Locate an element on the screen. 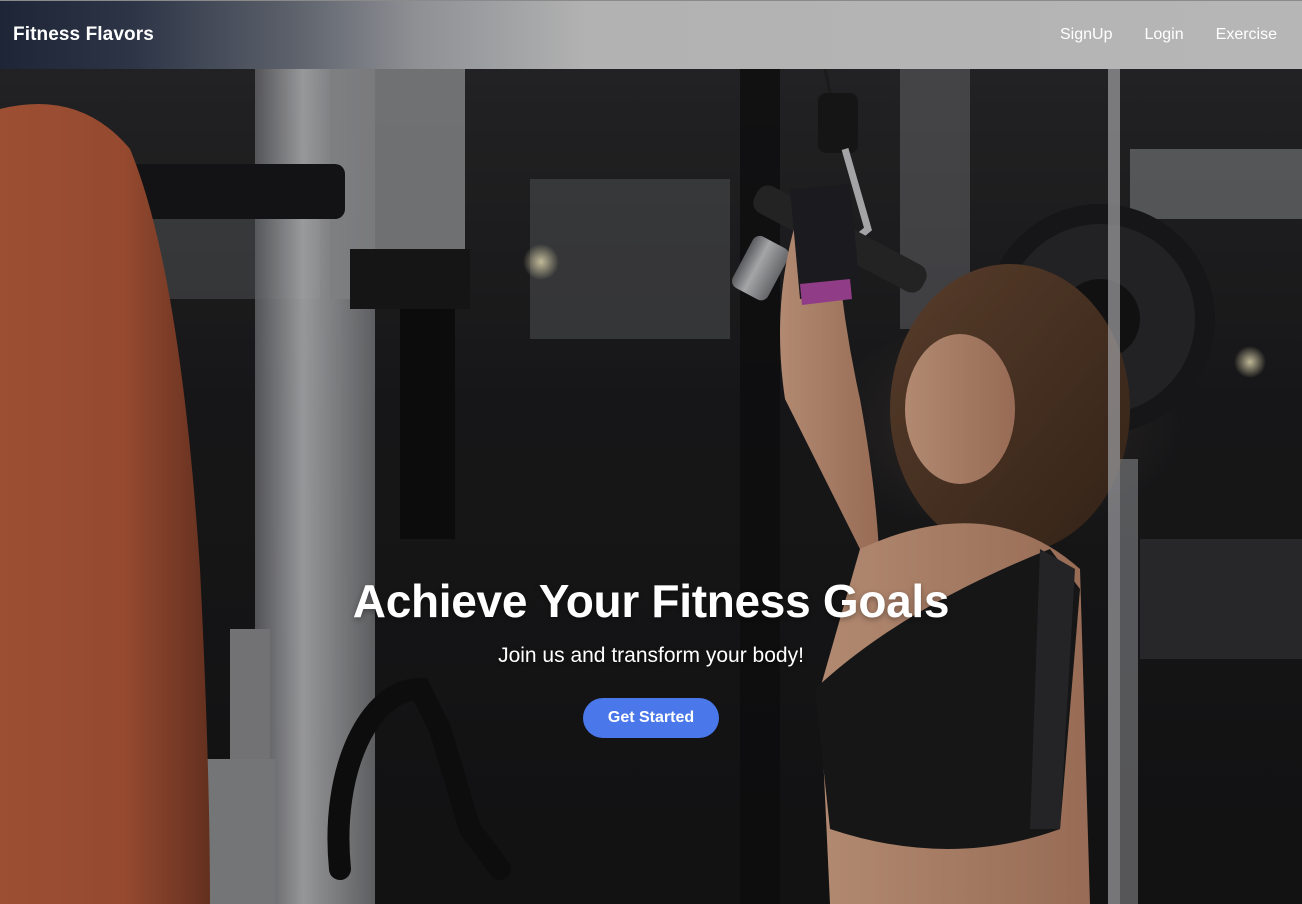  nav-link-signup: SignUp is located at coordinates (1086, 35).